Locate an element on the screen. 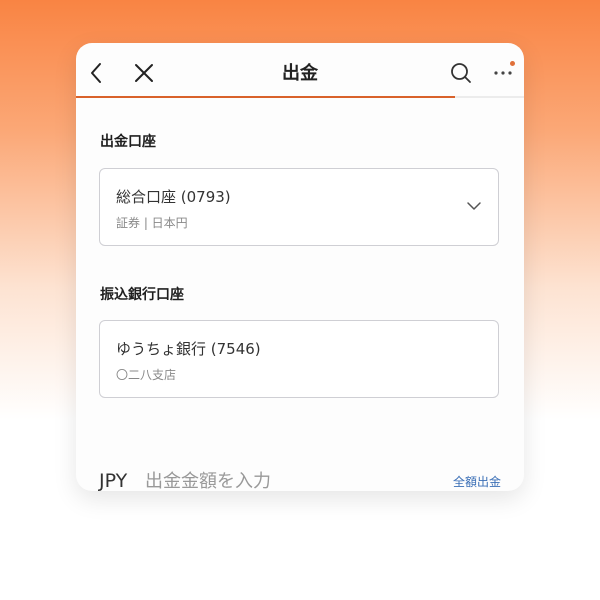 This screenshot has height=600, width=600. amount-row: JPY 全額出金 is located at coordinates (300, 479).